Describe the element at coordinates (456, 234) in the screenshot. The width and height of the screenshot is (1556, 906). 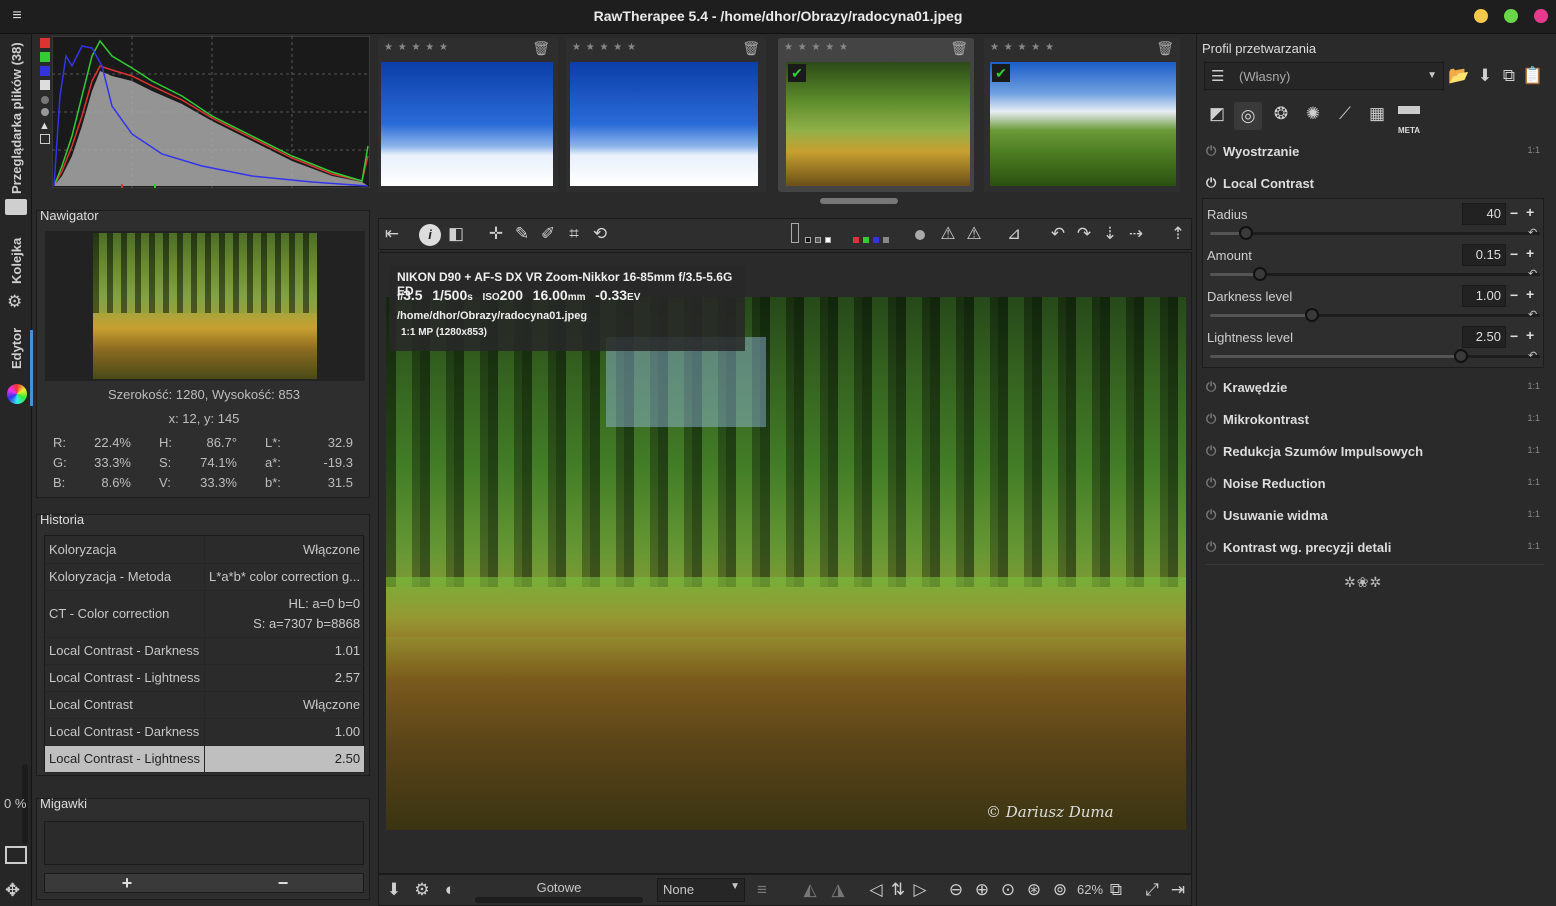
I see `before-after-icon: ◧` at that location.